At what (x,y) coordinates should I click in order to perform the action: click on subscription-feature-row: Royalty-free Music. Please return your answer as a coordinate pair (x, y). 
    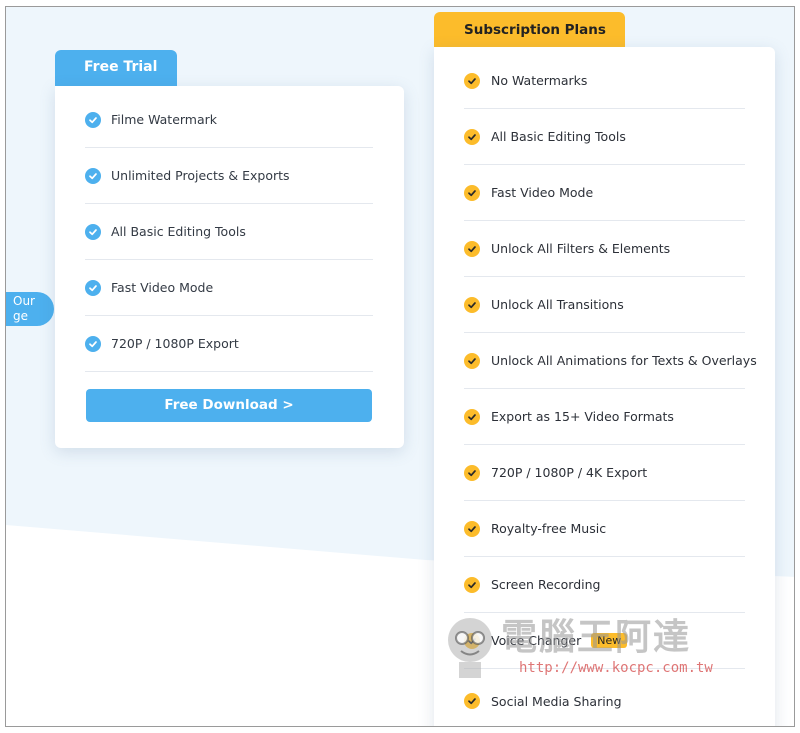
    Looking at the image, I should click on (604, 529).